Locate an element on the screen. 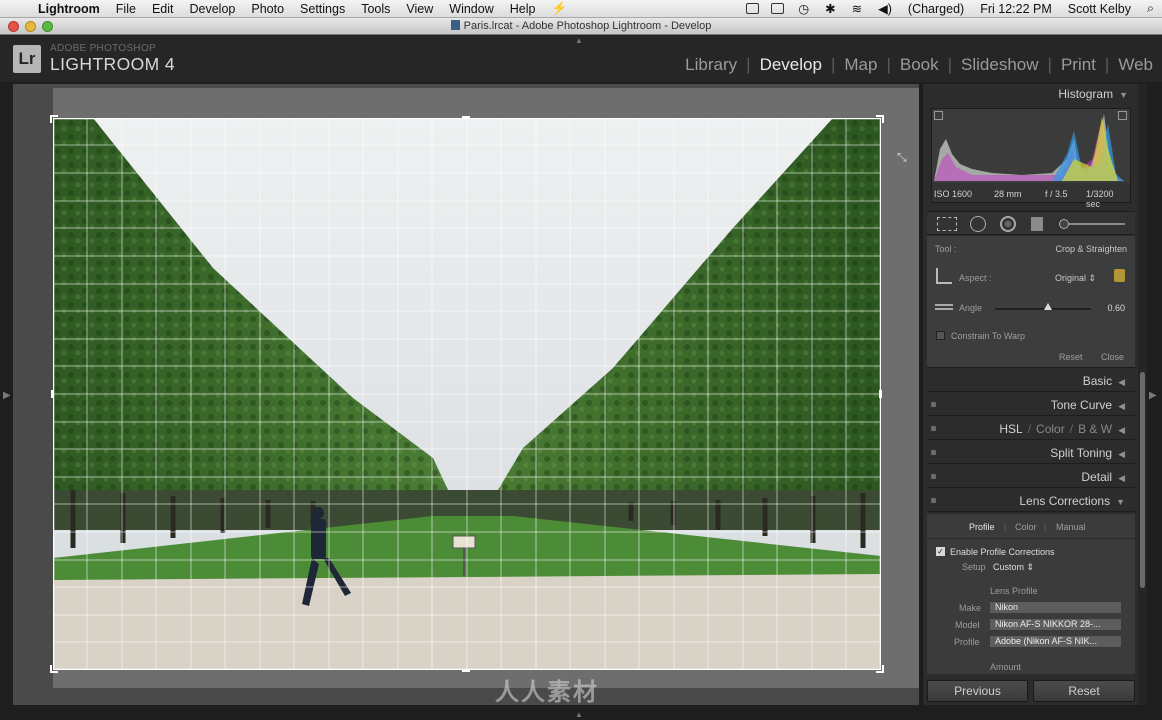  panel-tone-curve-title: Tone Curve is located at coordinates (1081, 405).